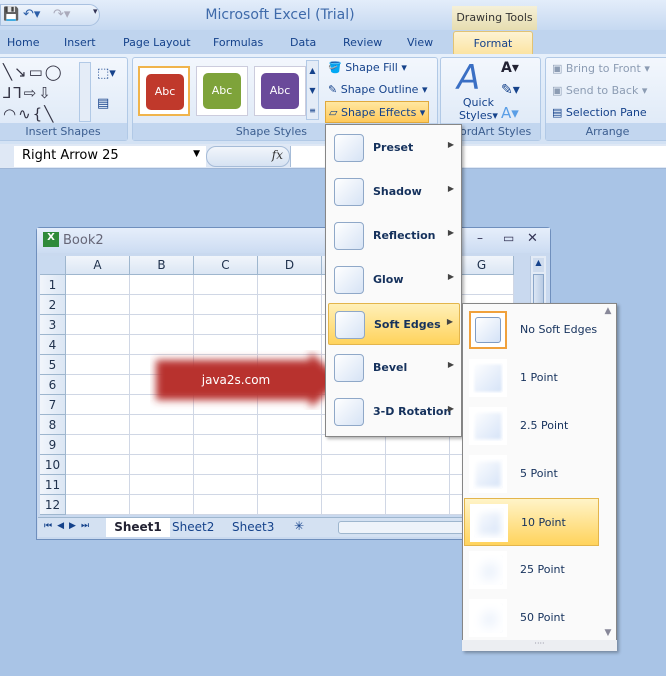 This screenshot has height=676, width=666. I want to click on cell-A4, so click(98, 345).